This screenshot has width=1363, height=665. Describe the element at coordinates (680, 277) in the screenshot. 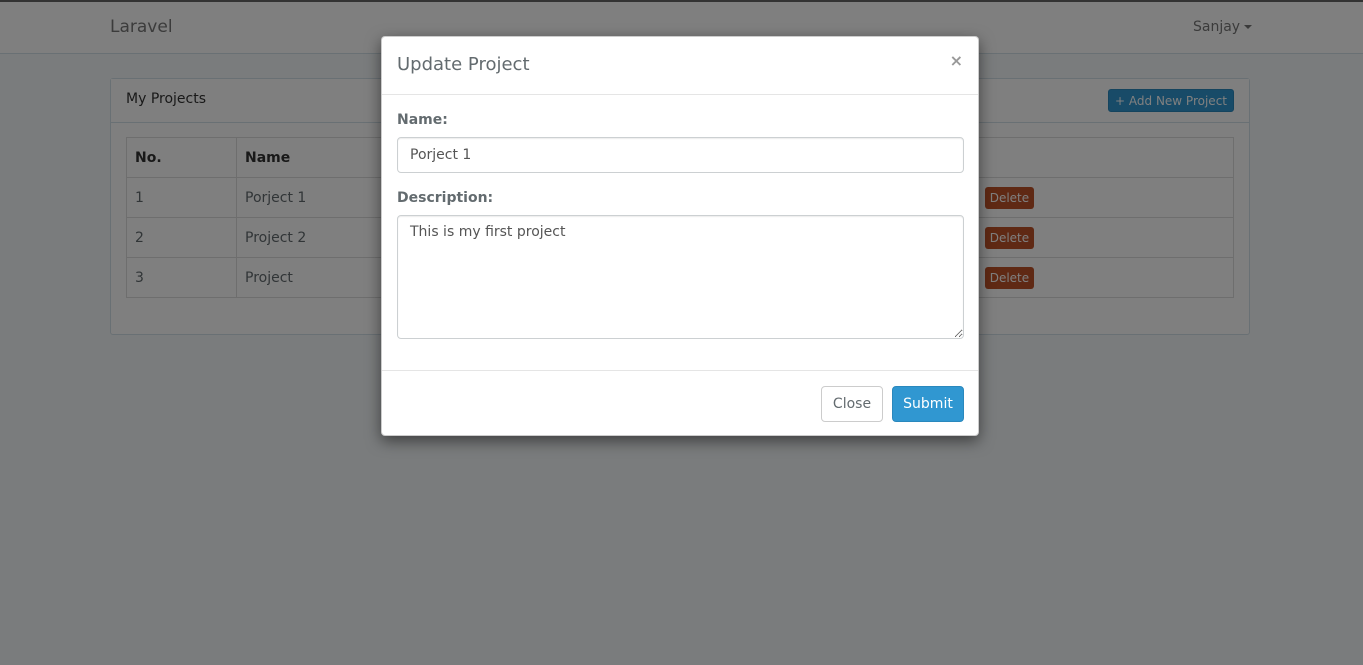

I see `description-textarea: This is my first project` at that location.